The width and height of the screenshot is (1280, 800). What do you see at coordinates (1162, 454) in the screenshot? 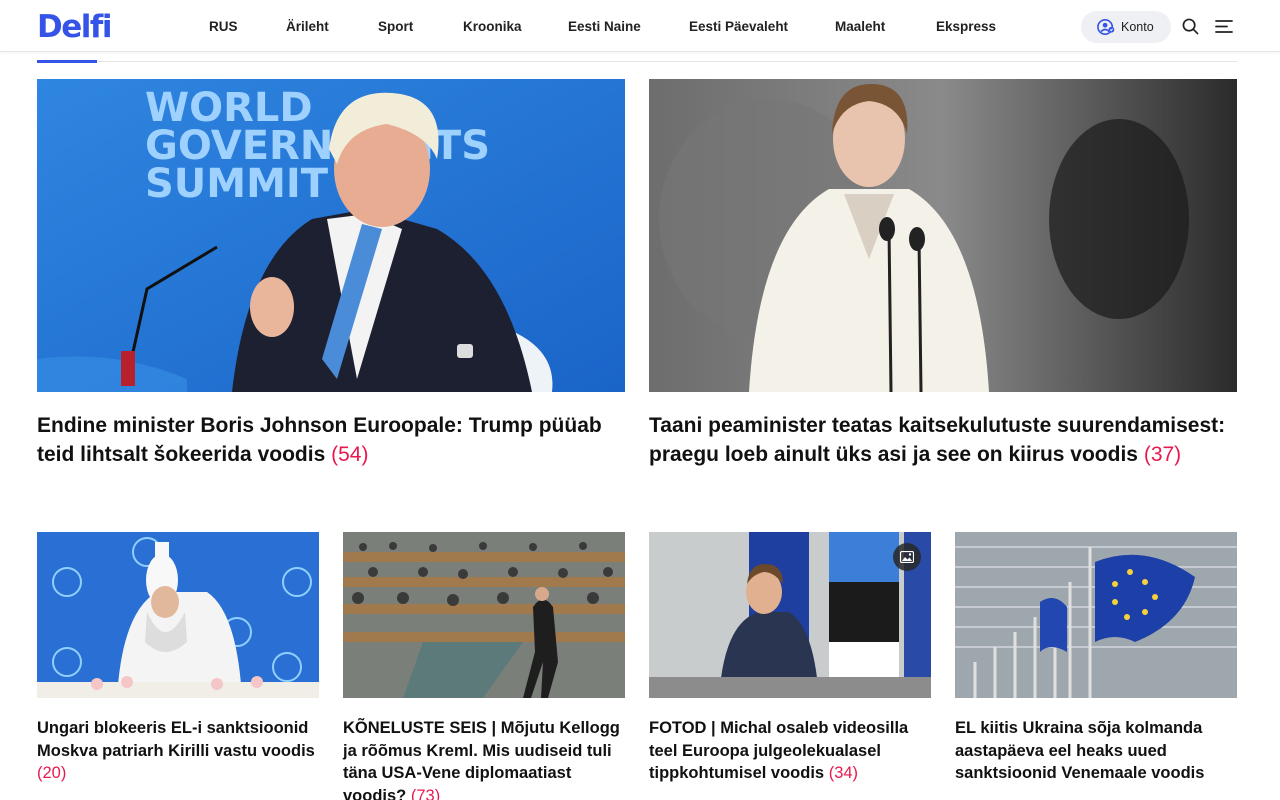
I see `comment-count: (37)` at bounding box center [1162, 454].